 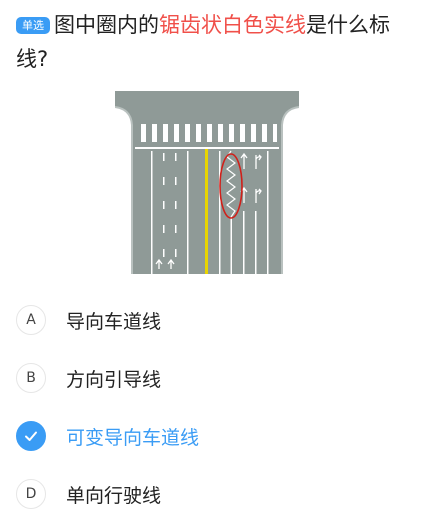 I want to click on option-d-letter: D, so click(x=31, y=494).